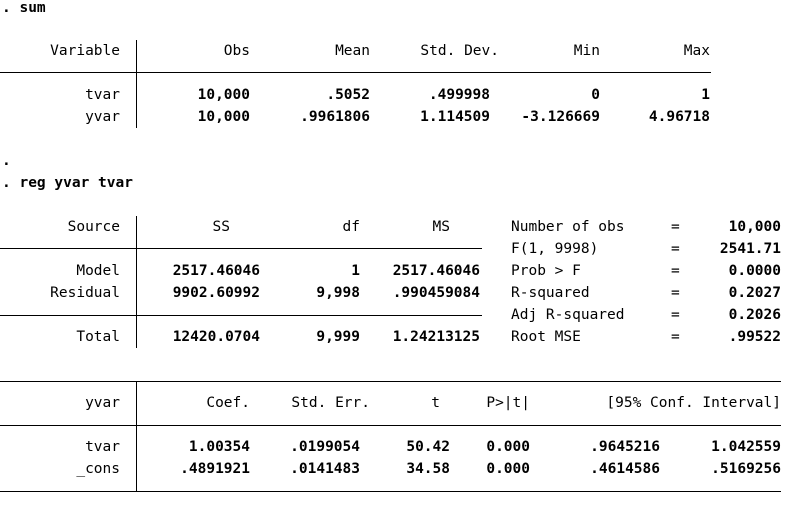 The height and width of the screenshot is (505, 807). What do you see at coordinates (338, 293) in the screenshot?
I see `anova-row-residual-df: 9,998` at bounding box center [338, 293].